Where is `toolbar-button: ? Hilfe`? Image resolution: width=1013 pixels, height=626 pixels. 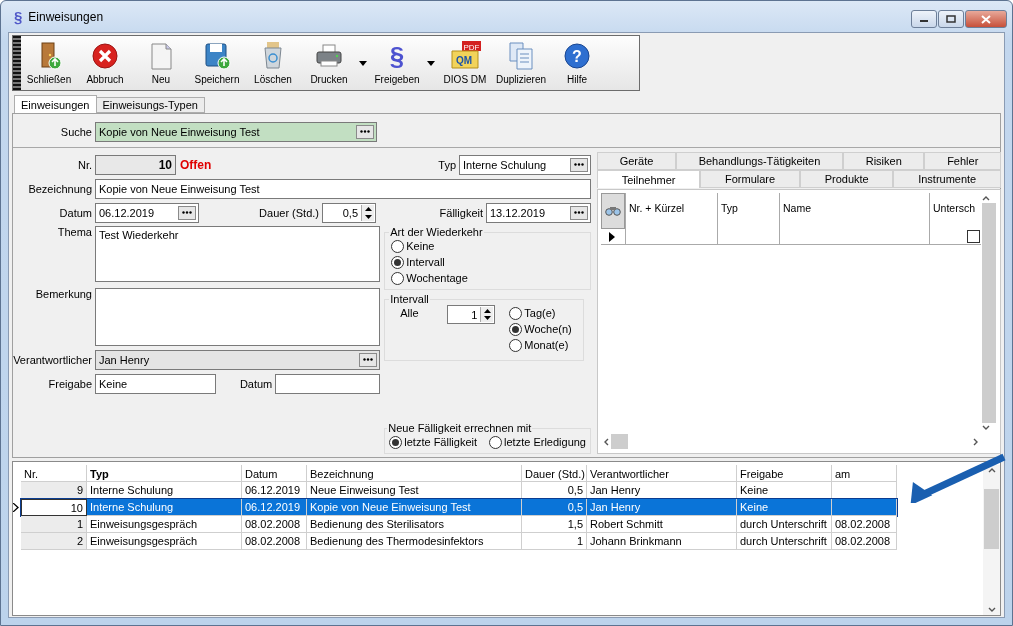 toolbar-button: ? Hilfe is located at coordinates (577, 63).